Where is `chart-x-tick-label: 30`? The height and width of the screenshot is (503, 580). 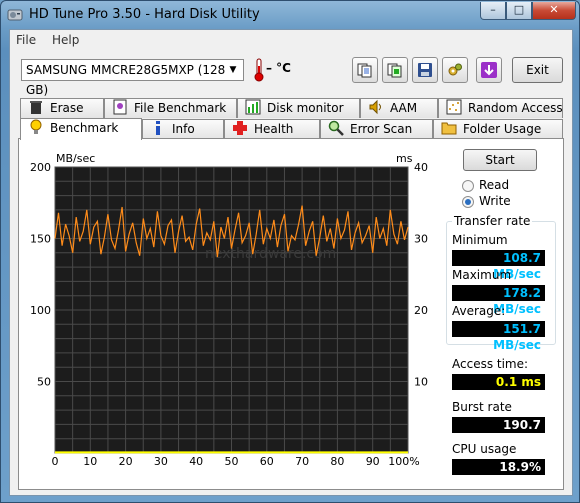 chart-x-tick-label: 30 is located at coordinates (161, 461).